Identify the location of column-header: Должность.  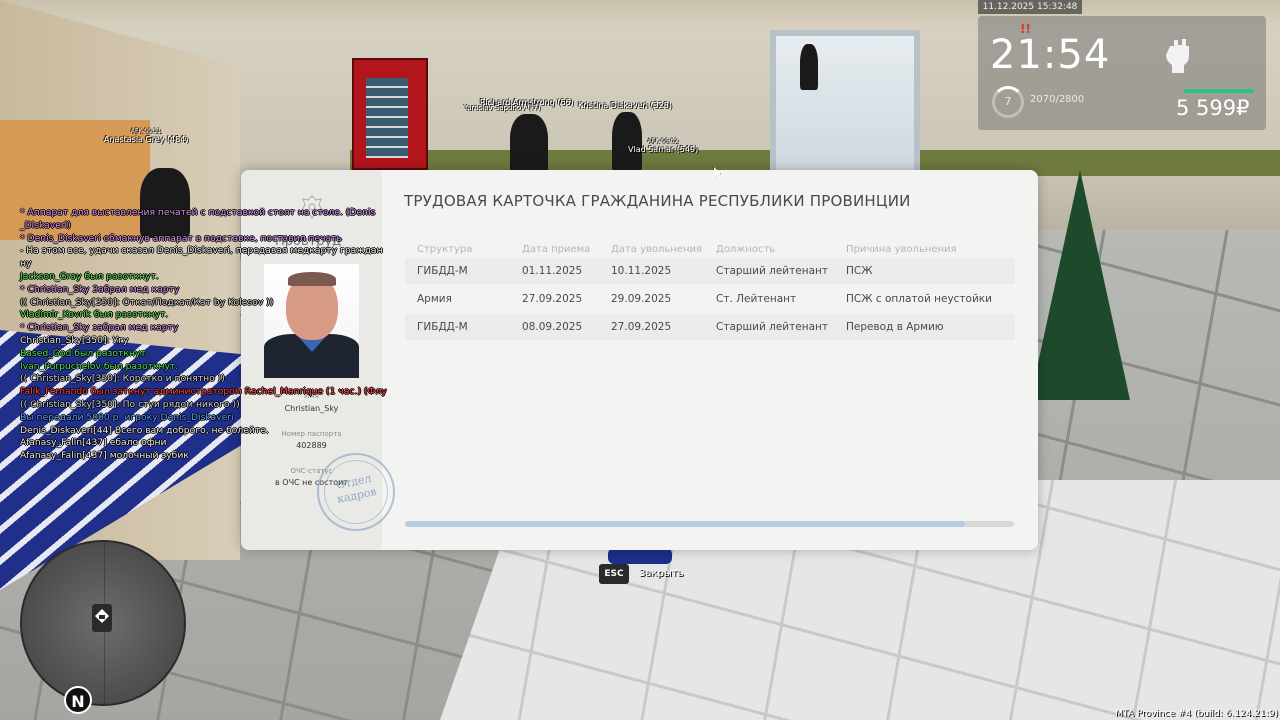
(746, 249).